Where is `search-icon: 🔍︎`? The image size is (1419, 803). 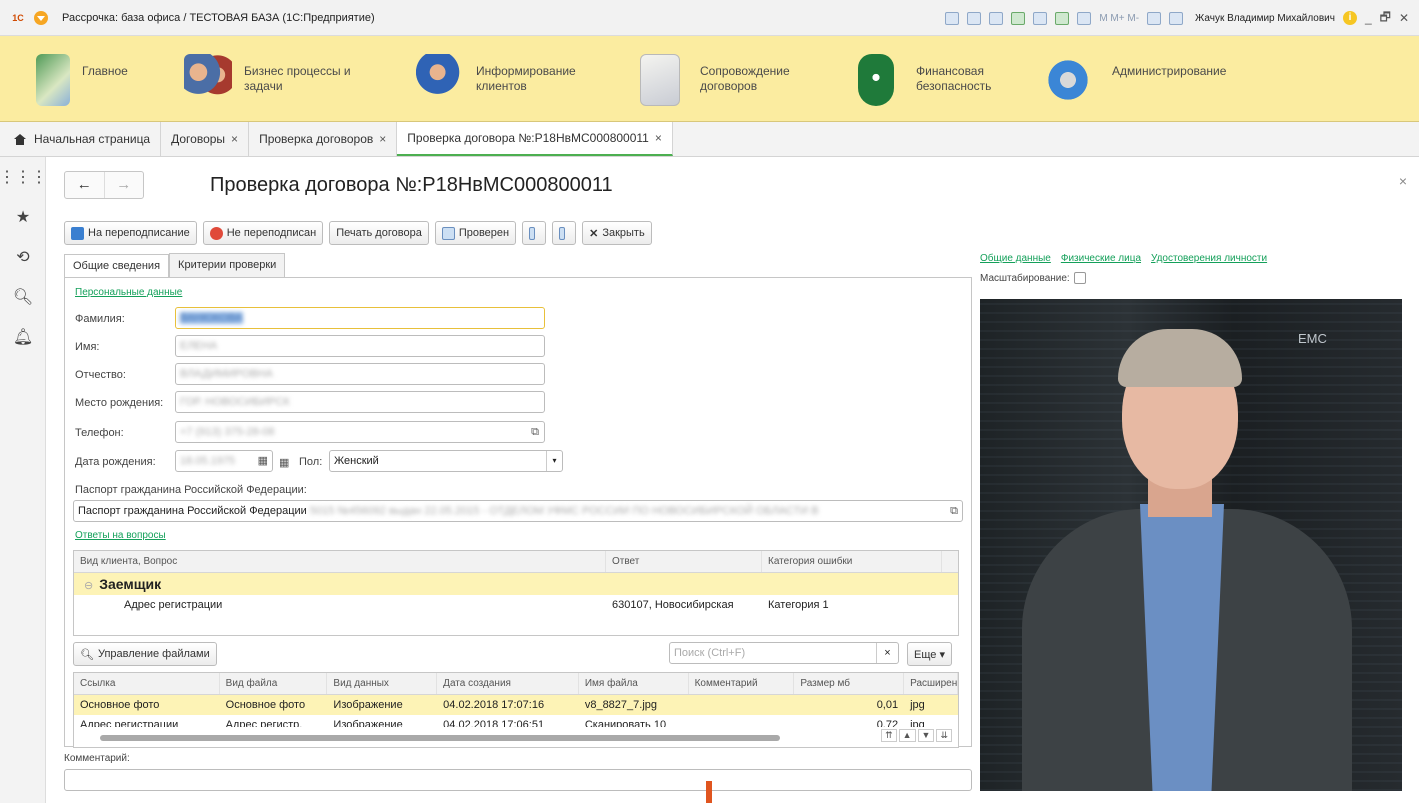
search-icon: 🔍︎ is located at coordinates (23, 297).